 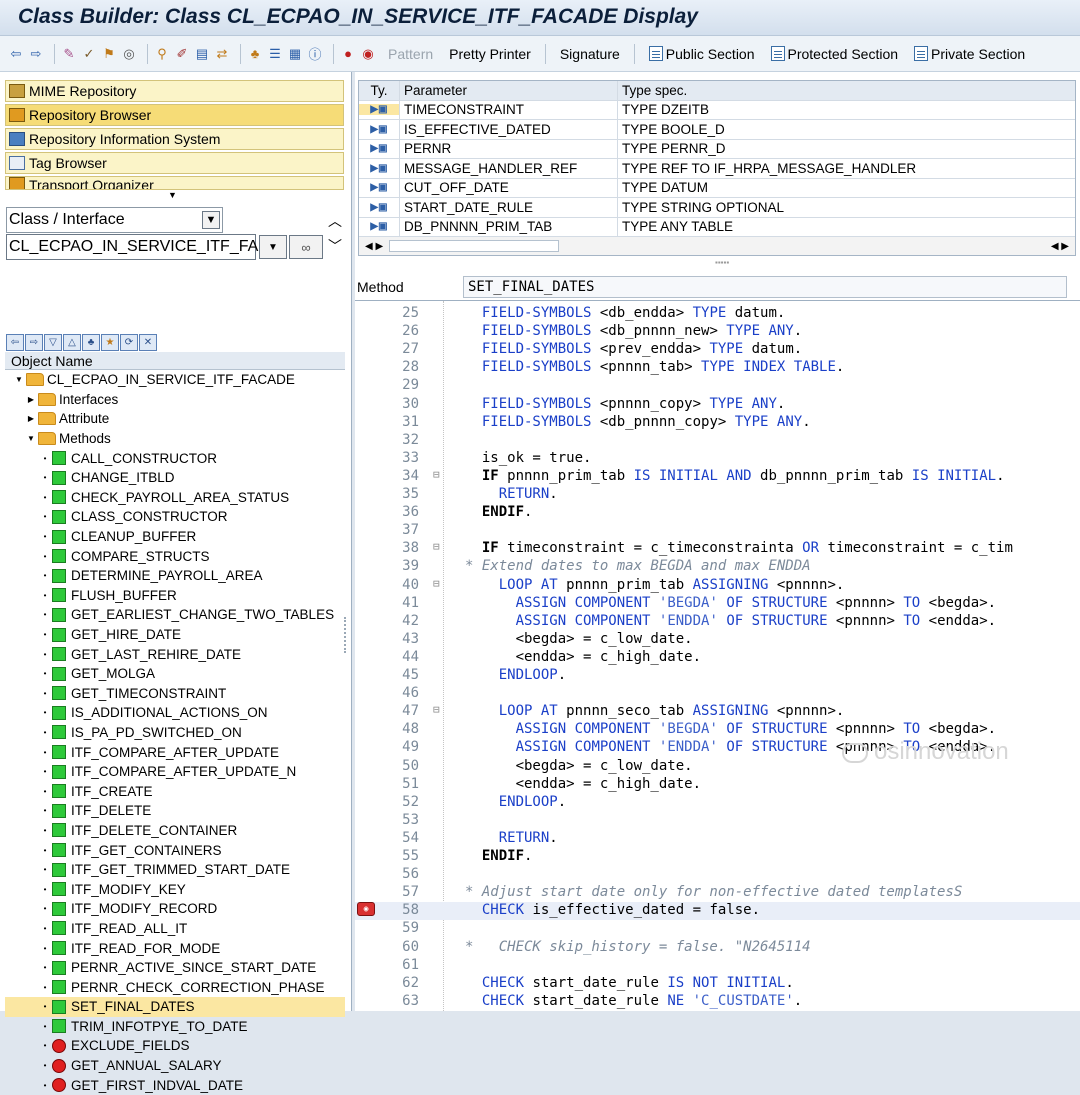 What do you see at coordinates (175, 615) in the screenshot?
I see `tree-method-item: • GET_EARLIEST_CHANGE_TWO_TABLES` at bounding box center [175, 615].